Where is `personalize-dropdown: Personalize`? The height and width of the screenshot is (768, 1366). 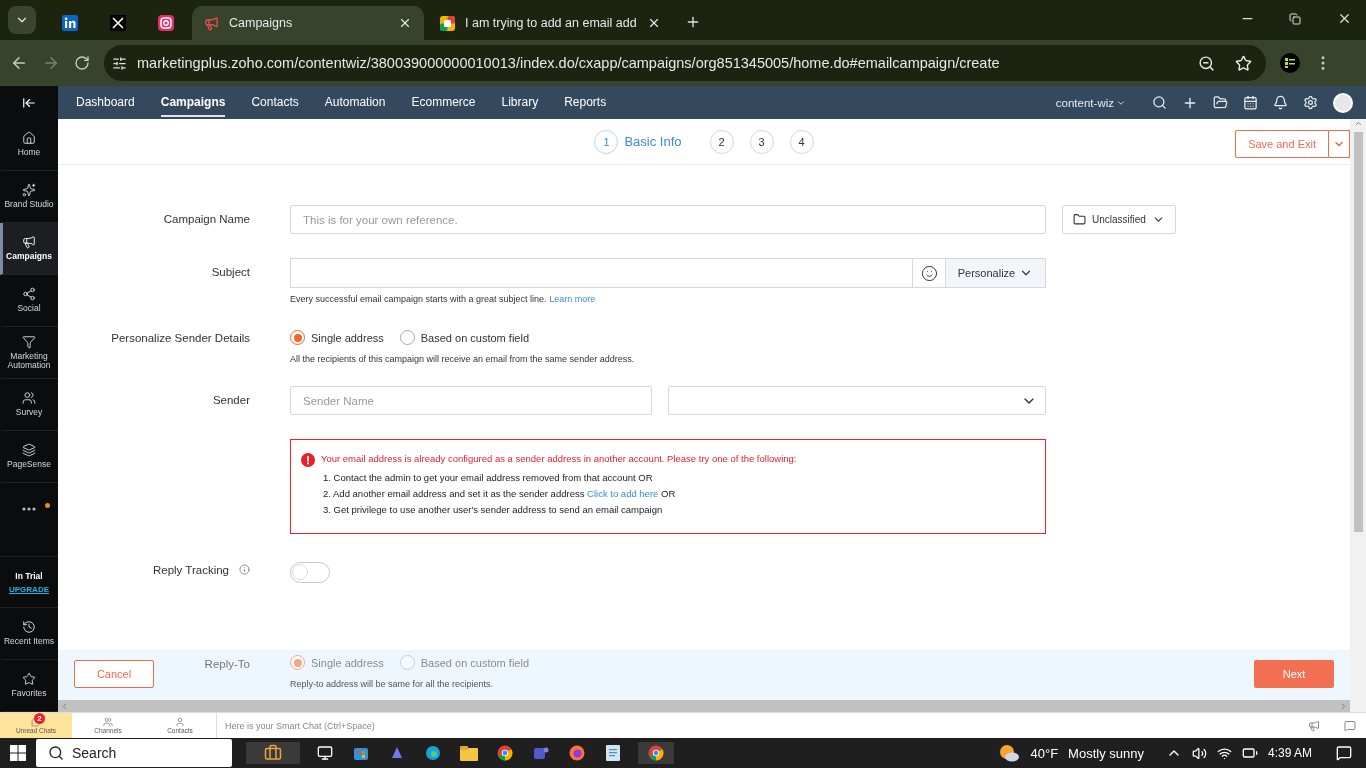
personalize-dropdown: Personalize is located at coordinates (995, 273).